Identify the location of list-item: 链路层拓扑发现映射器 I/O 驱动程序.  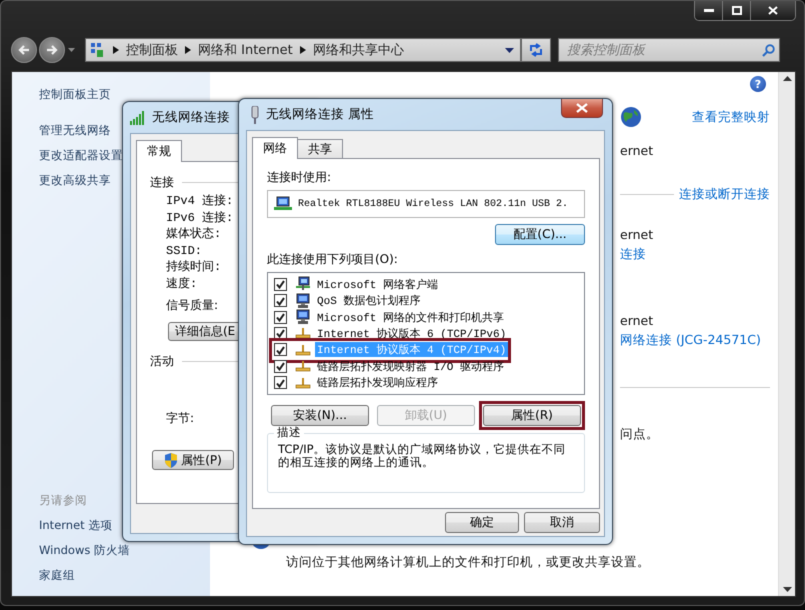
(410, 366).